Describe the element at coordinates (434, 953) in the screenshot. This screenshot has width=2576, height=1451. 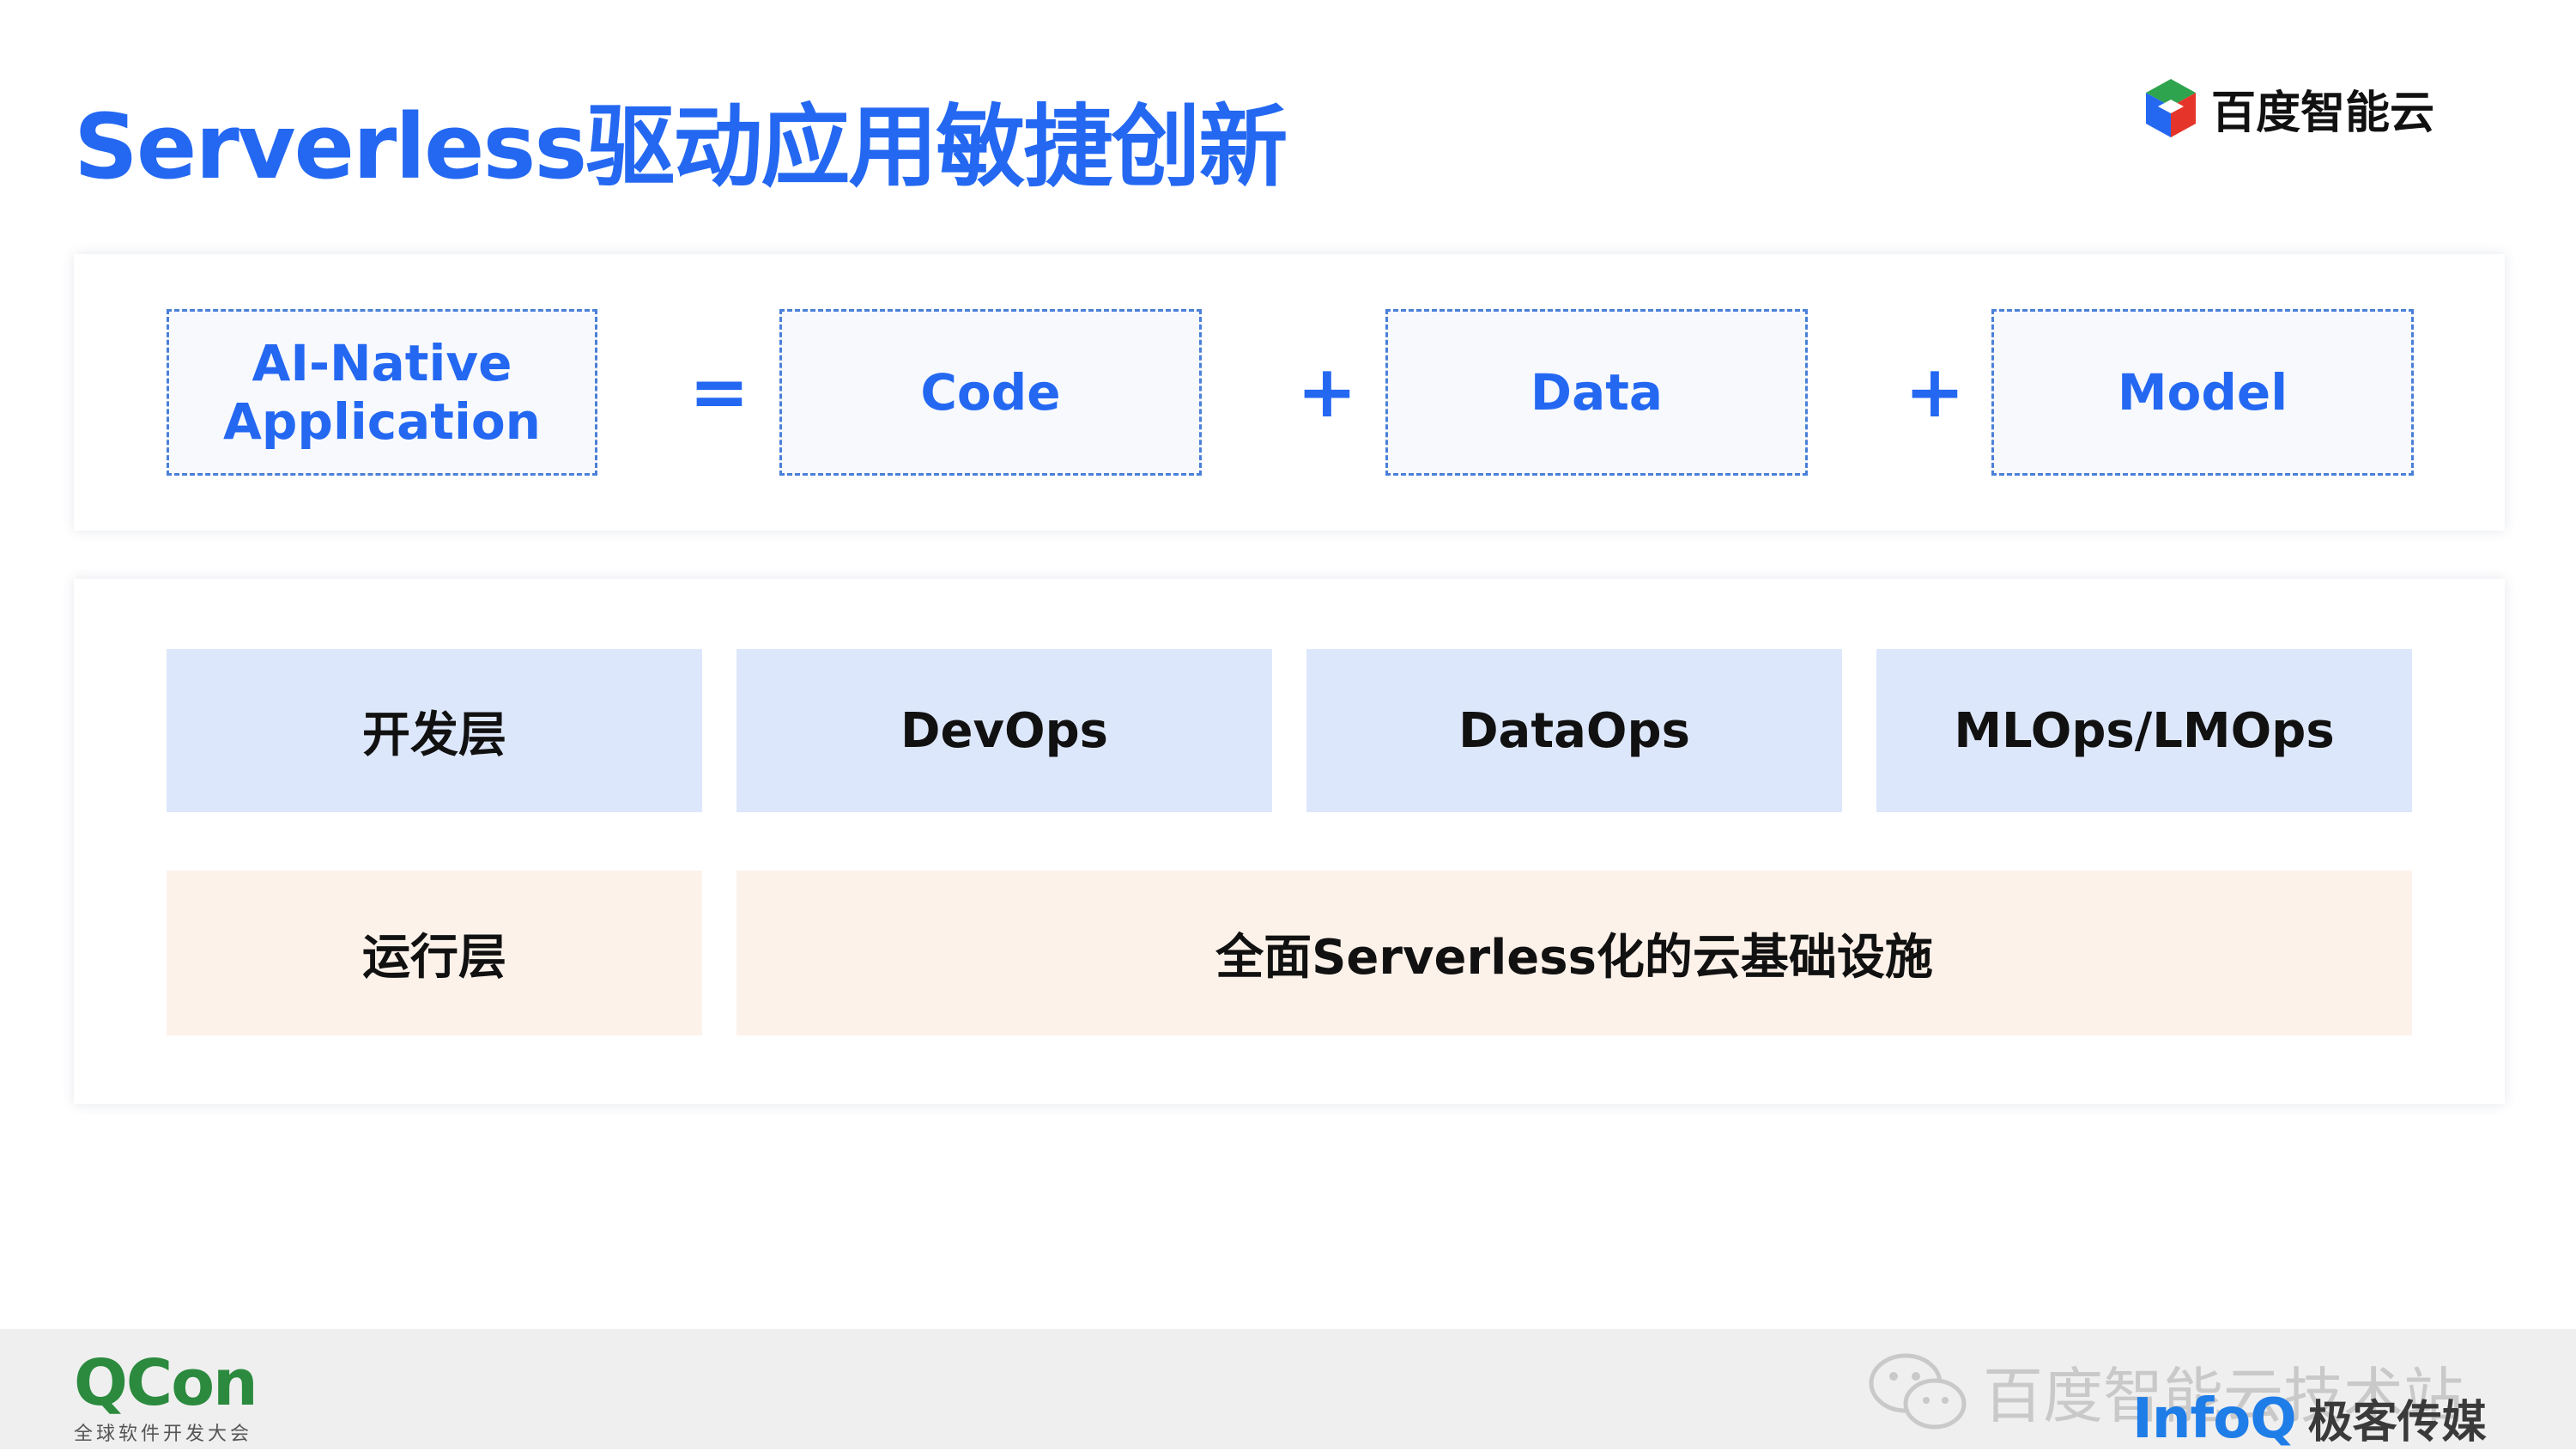
I see `runtime-layer-label: 运行层` at that location.